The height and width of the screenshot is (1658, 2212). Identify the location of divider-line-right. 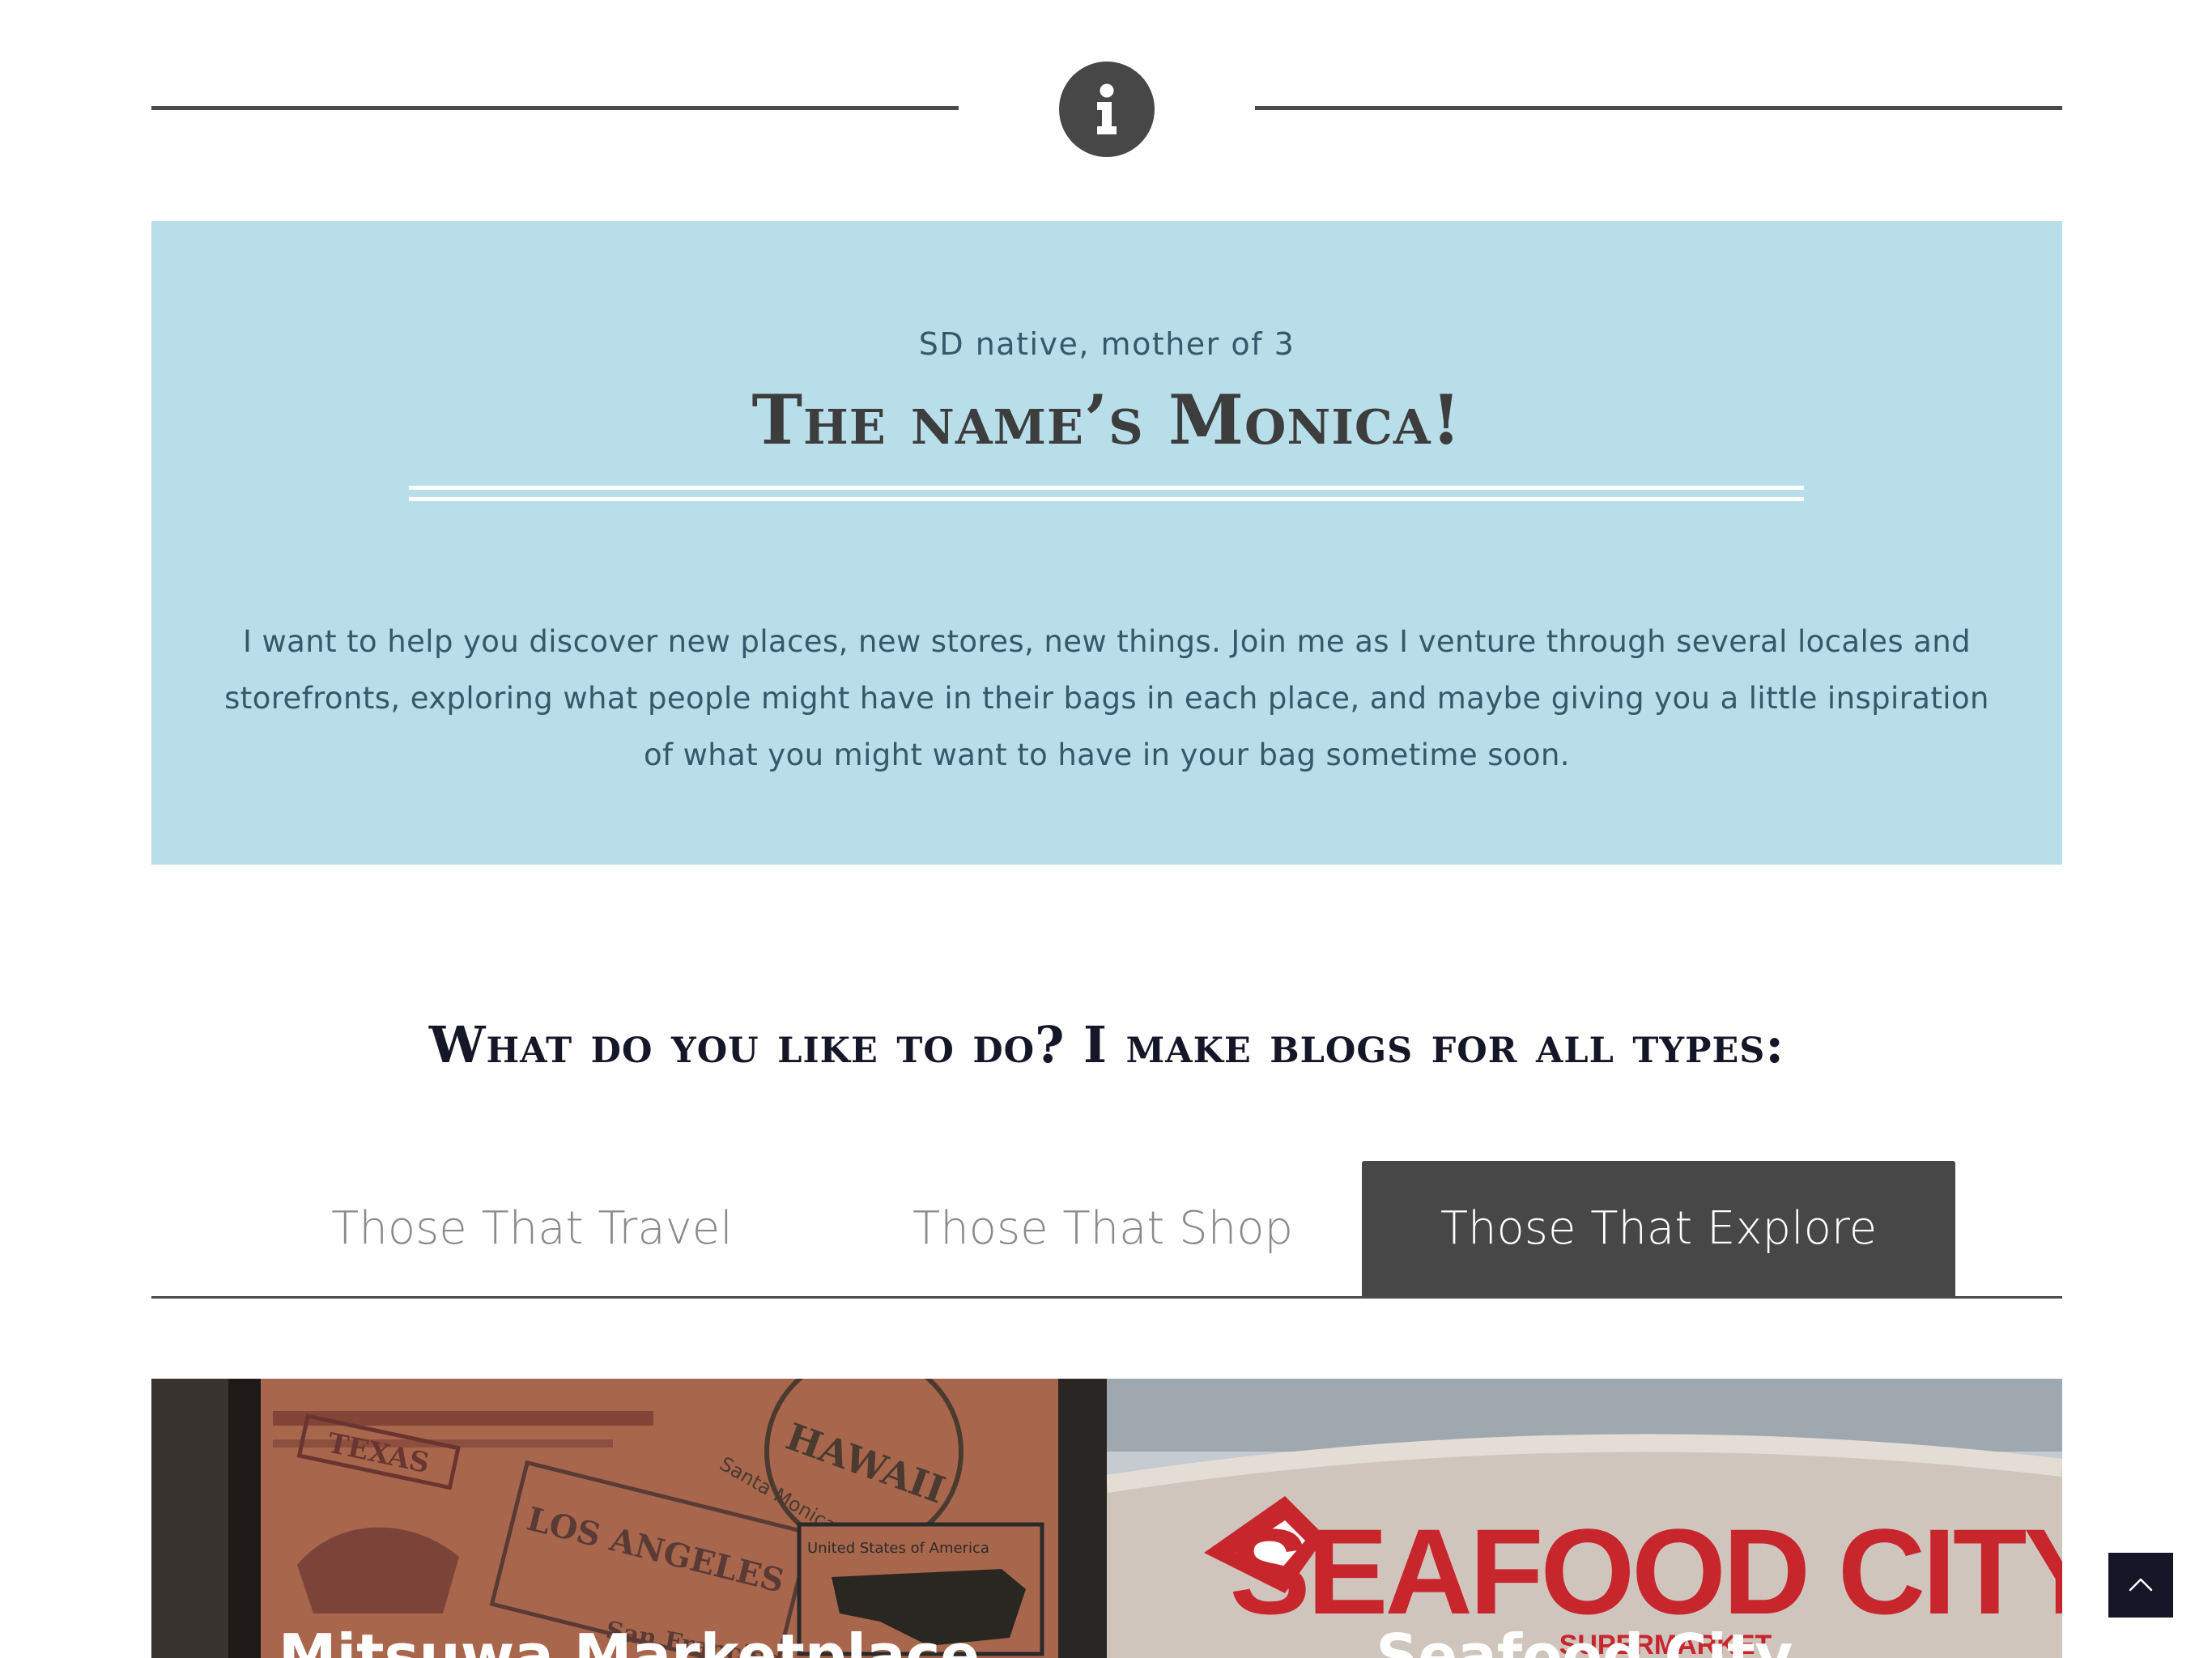
(1659, 108).